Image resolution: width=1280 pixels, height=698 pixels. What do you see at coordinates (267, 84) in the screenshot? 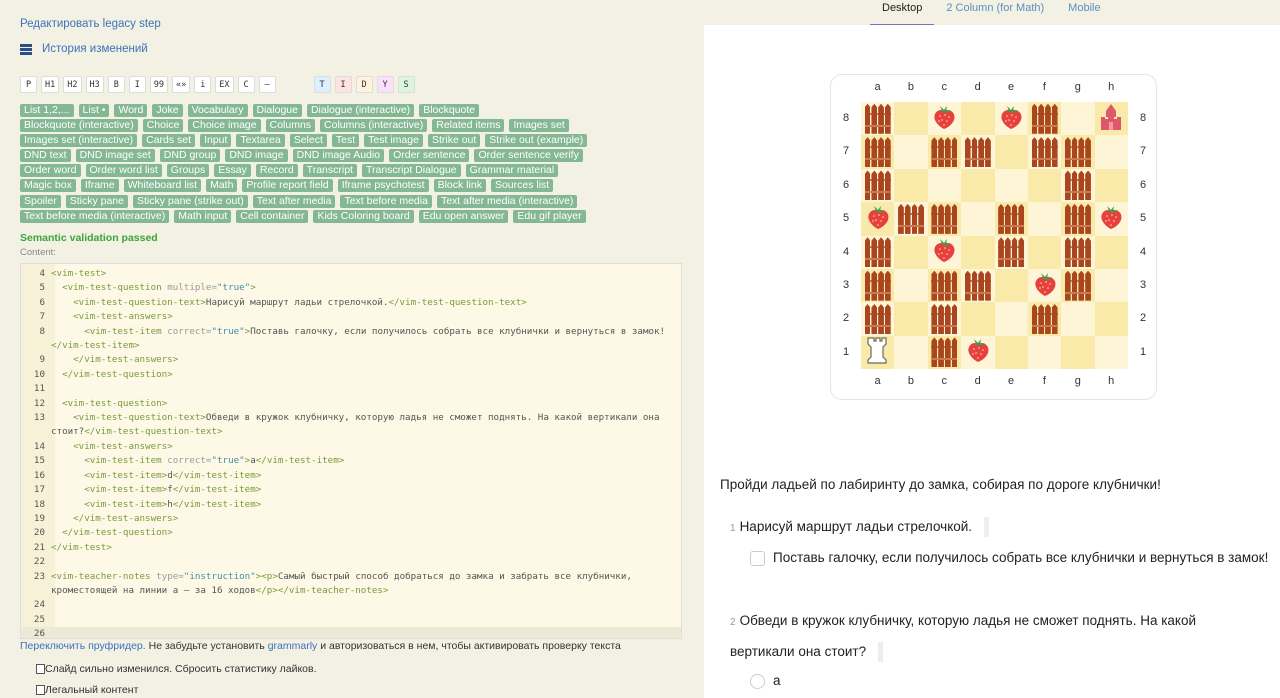
I see `format-button: —` at bounding box center [267, 84].